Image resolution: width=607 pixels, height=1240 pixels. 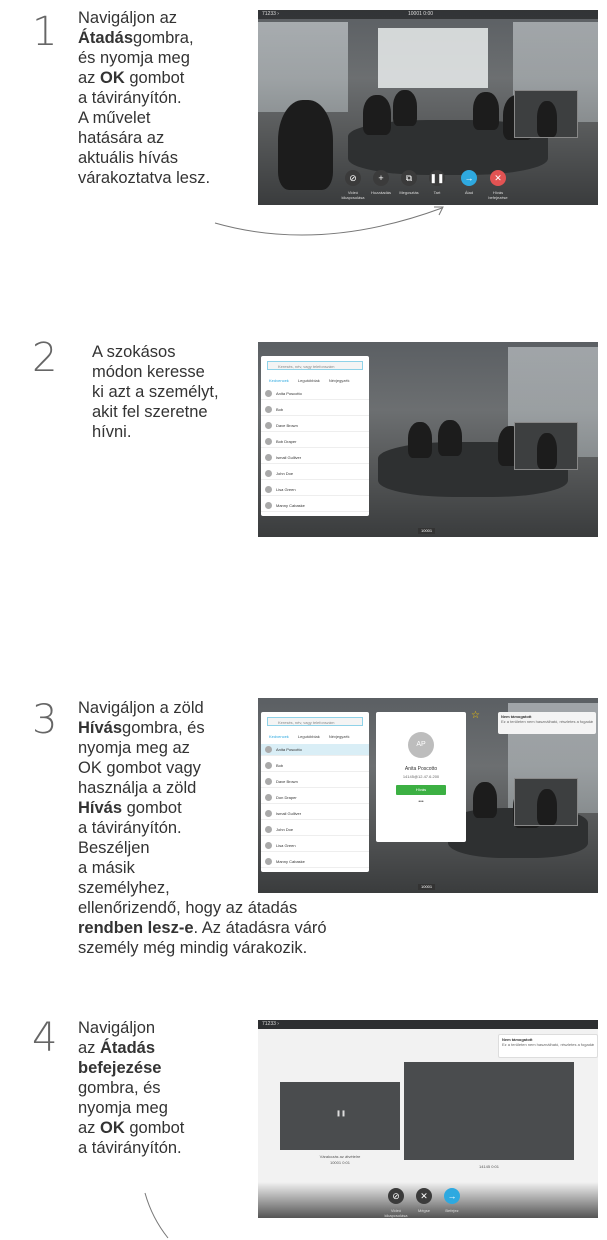 What do you see at coordinates (120, 1068) in the screenshot?
I see `text-line: befejezése` at bounding box center [120, 1068].